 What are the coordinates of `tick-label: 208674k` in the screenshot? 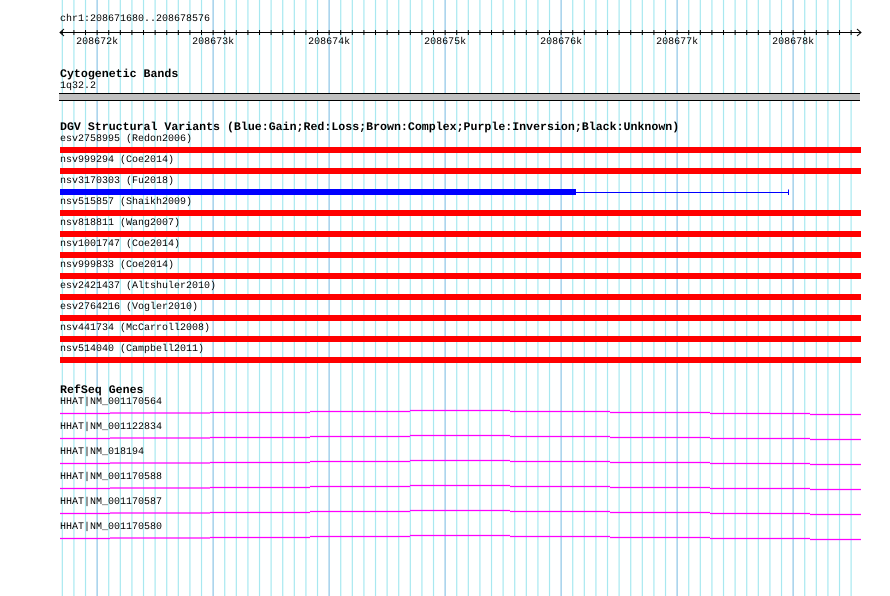 It's located at (329, 42).